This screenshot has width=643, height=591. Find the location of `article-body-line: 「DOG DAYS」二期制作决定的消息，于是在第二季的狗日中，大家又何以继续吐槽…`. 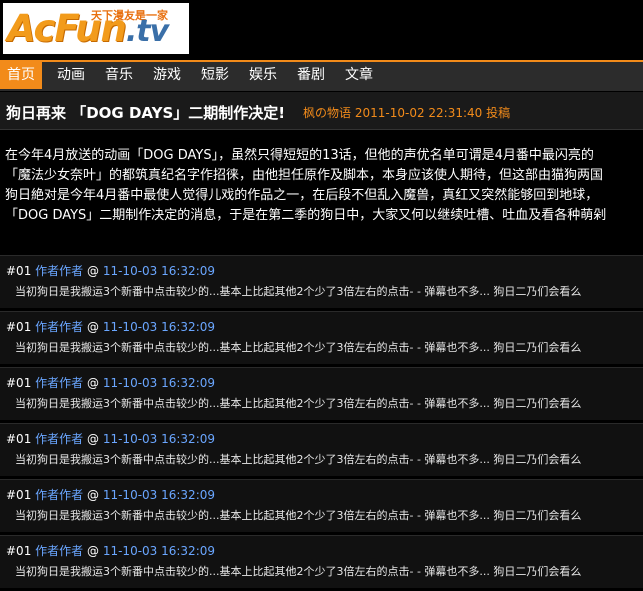

article-body-line: 「DOG DAYS」二期制作决定的消息，于是在第二季的狗日中，大家又何以继续吐槽… is located at coordinates (306, 215).